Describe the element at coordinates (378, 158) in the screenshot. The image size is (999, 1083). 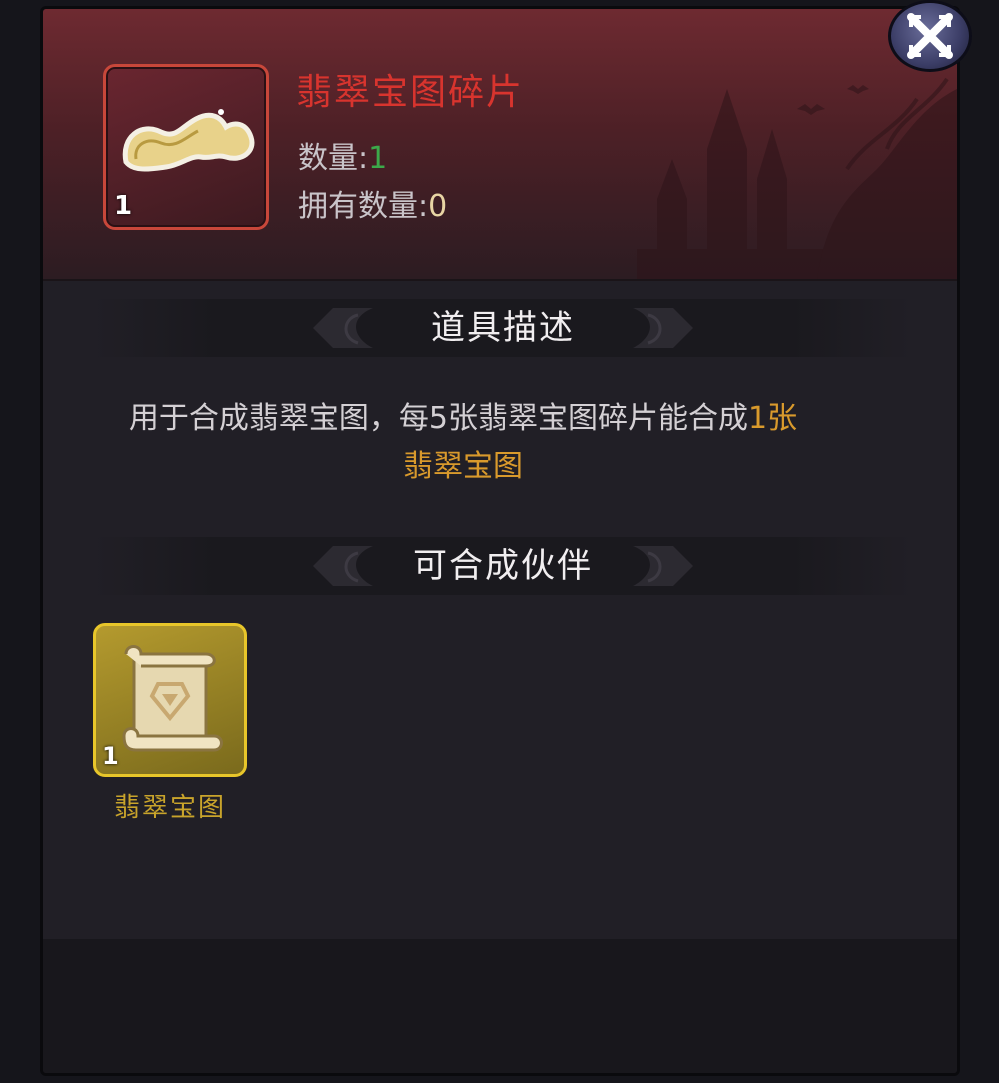
I see `quantity-value: 1` at that location.